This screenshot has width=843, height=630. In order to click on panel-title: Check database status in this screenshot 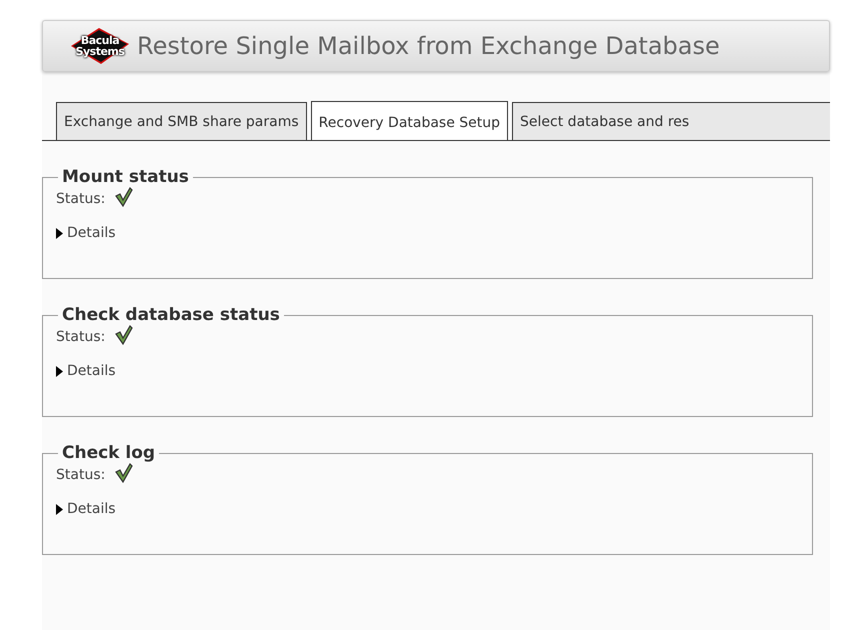, I will do `click(171, 315)`.